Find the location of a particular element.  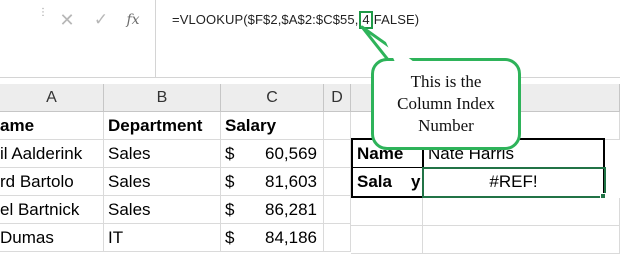

header-salary-cell: Salary is located at coordinates (272, 126).